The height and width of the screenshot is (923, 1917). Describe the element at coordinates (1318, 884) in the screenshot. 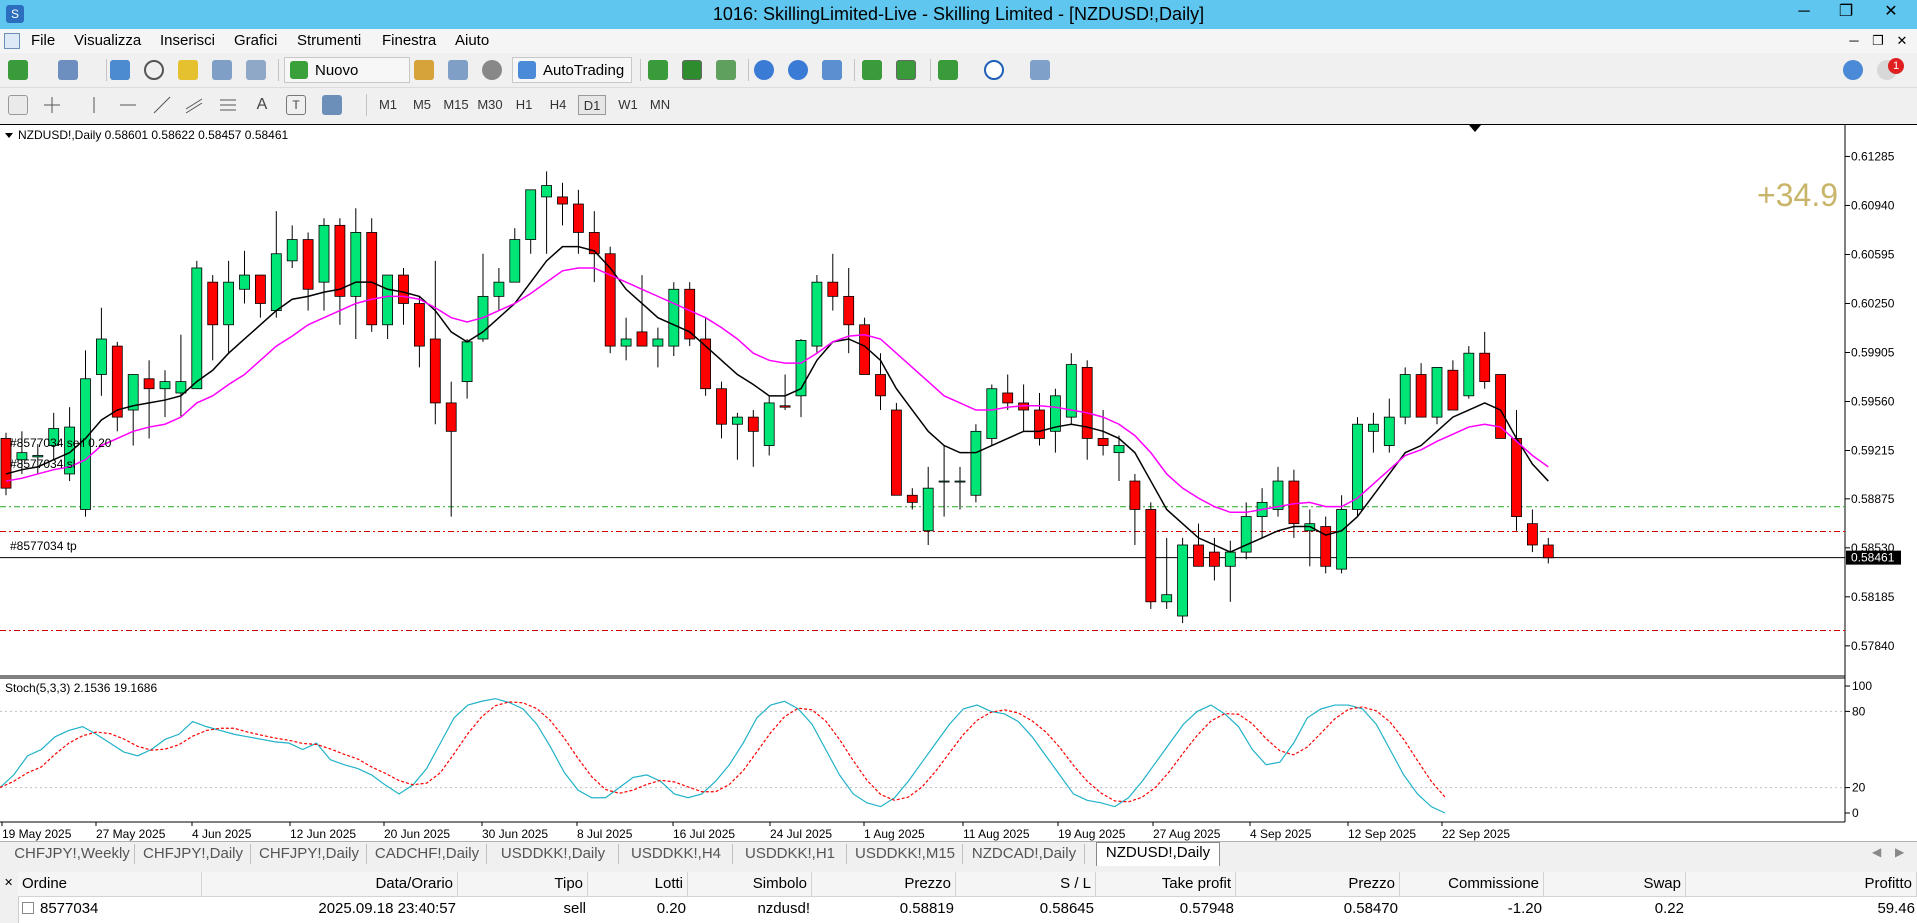

I see `col-current-price: Prezzo` at that location.